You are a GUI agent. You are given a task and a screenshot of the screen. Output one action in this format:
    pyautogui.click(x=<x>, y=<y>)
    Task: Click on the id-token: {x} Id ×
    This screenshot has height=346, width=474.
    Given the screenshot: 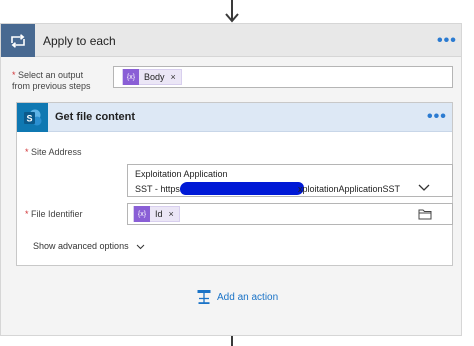 What is the action you would take?
    pyautogui.click(x=156, y=214)
    